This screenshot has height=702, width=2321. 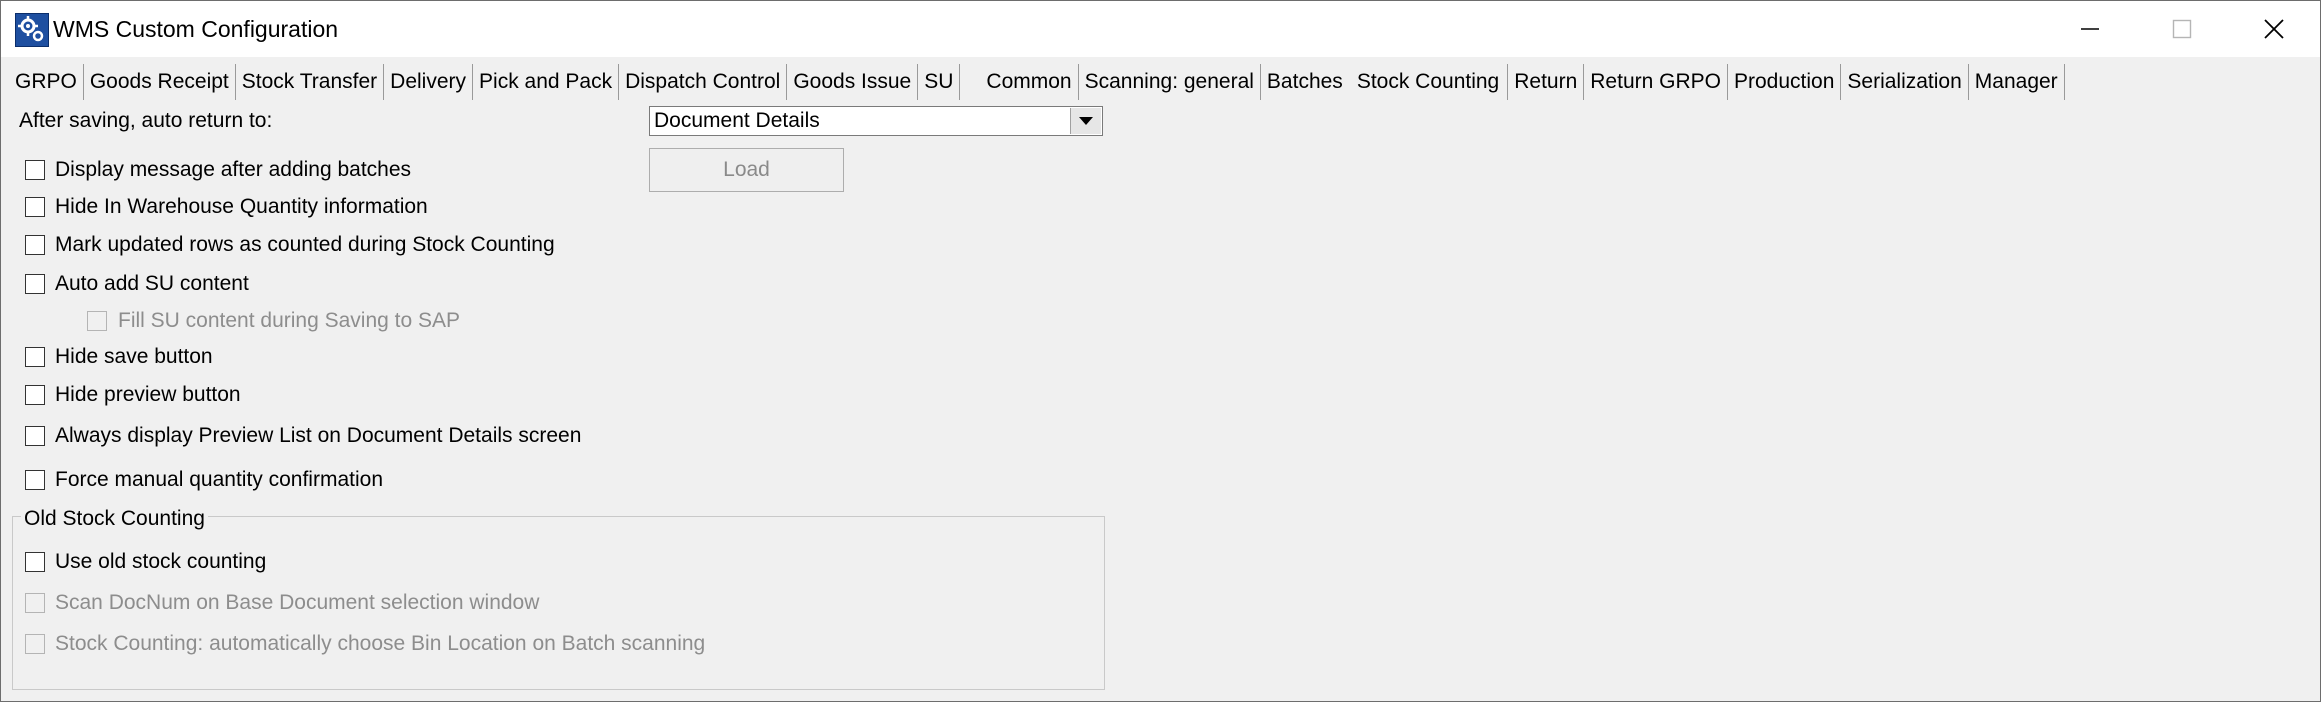 I want to click on maximize-button, so click(x=2182, y=29).